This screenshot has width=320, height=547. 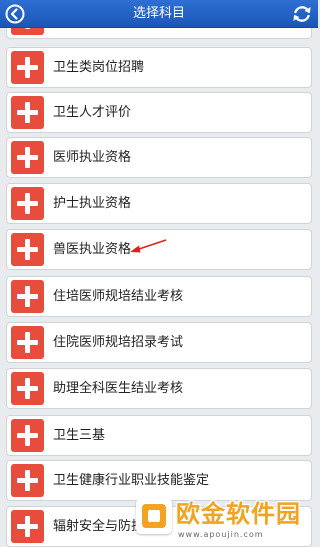 I want to click on refresh-icon, so click(x=302, y=14).